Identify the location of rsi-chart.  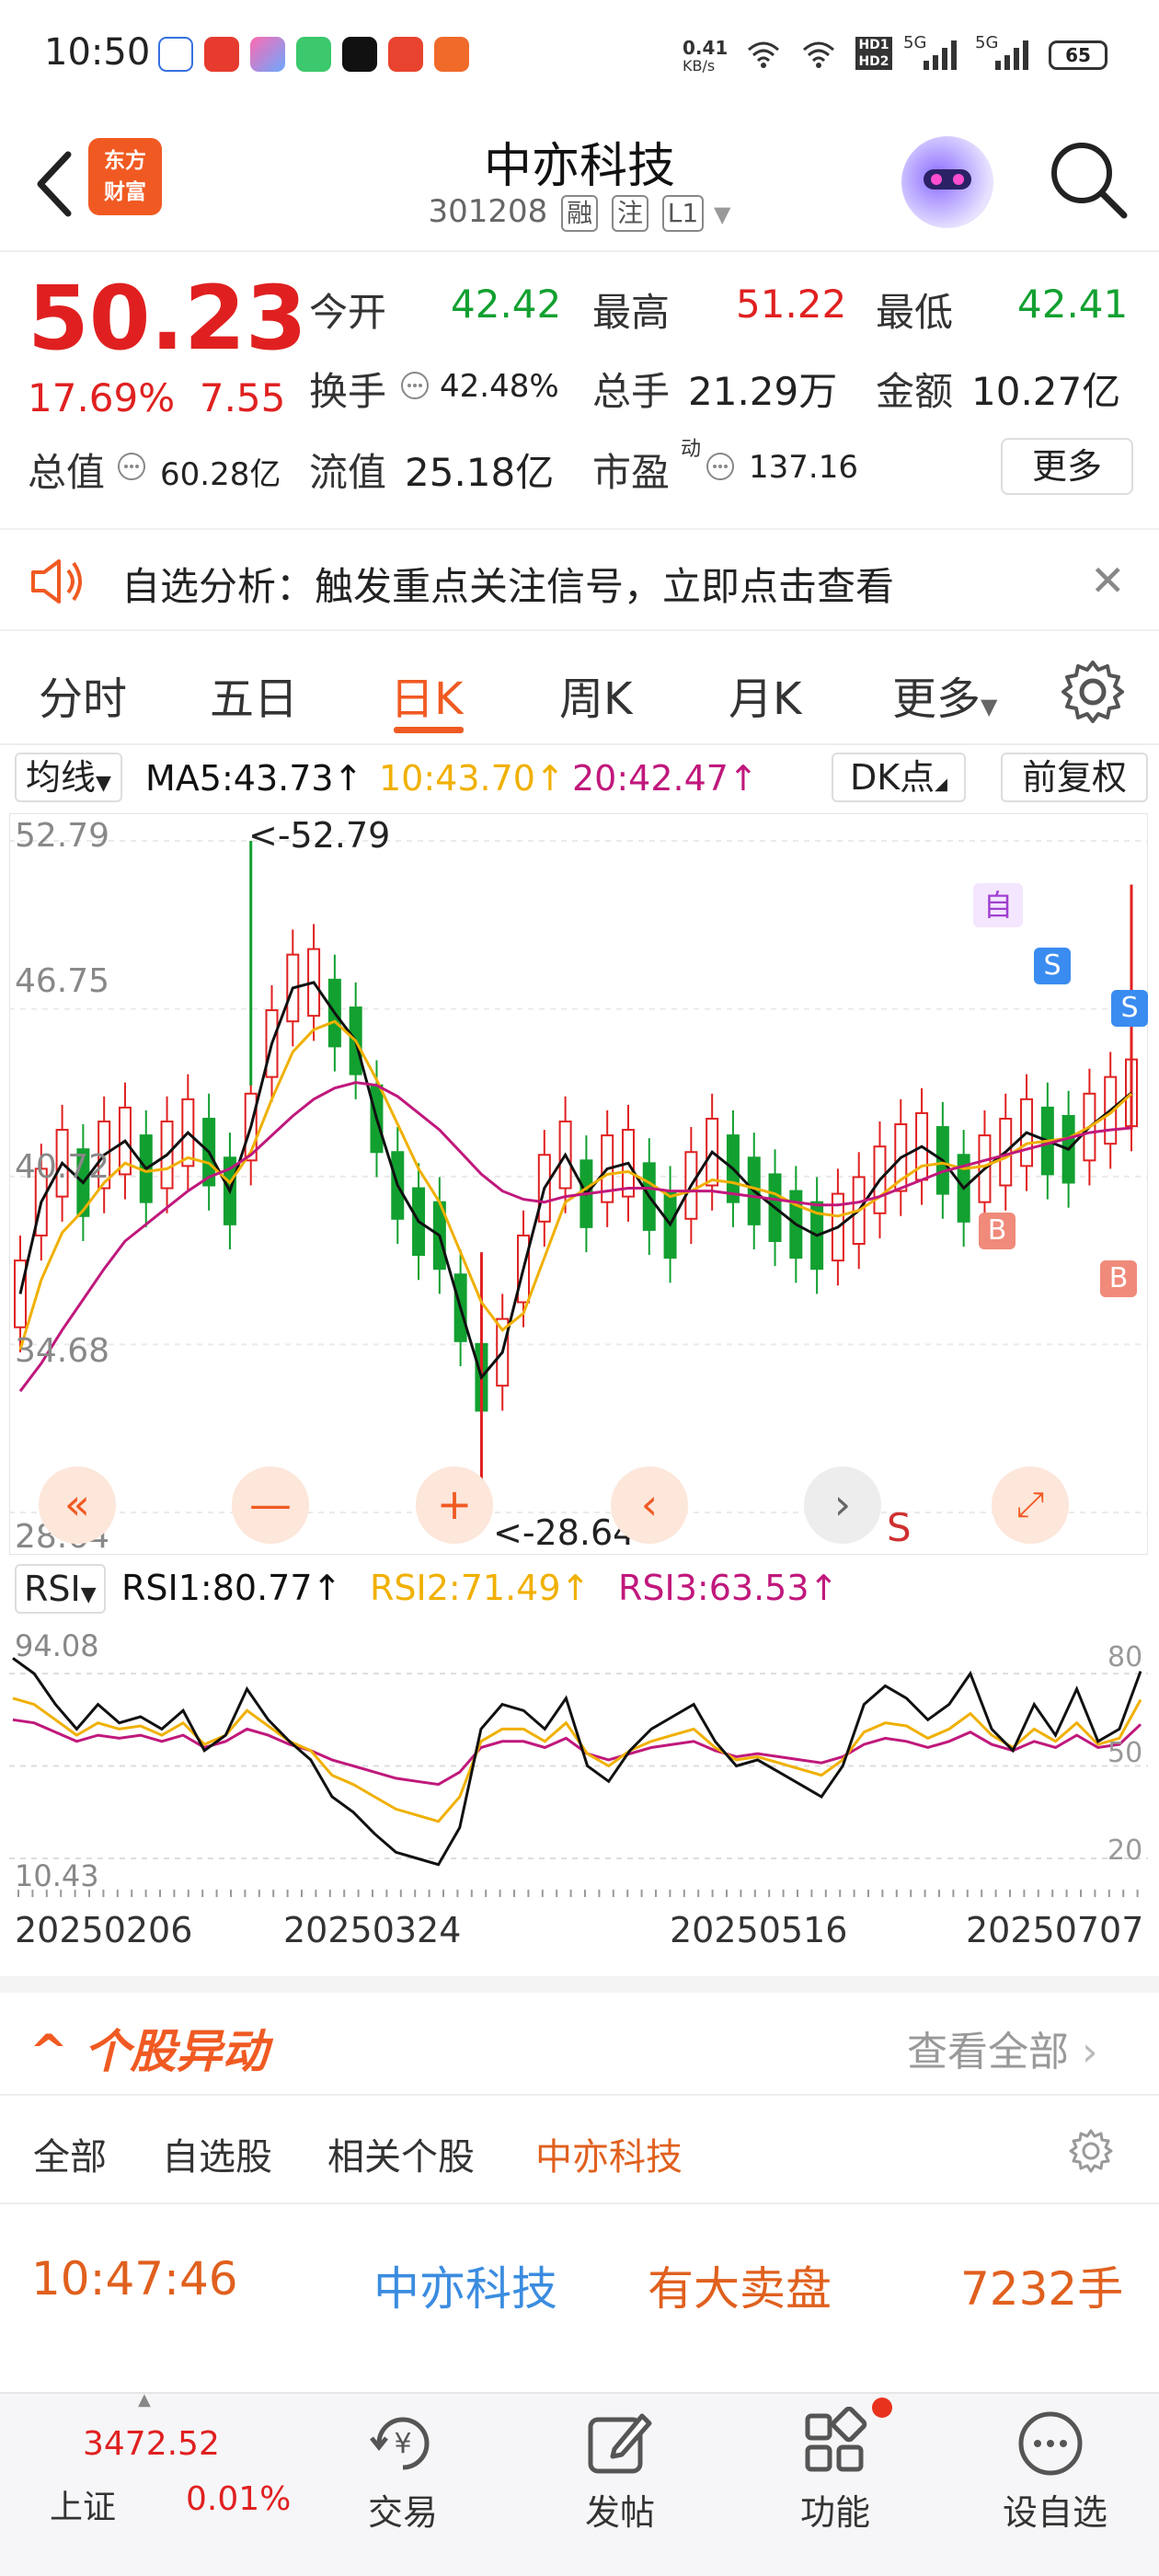
(578, 1759).